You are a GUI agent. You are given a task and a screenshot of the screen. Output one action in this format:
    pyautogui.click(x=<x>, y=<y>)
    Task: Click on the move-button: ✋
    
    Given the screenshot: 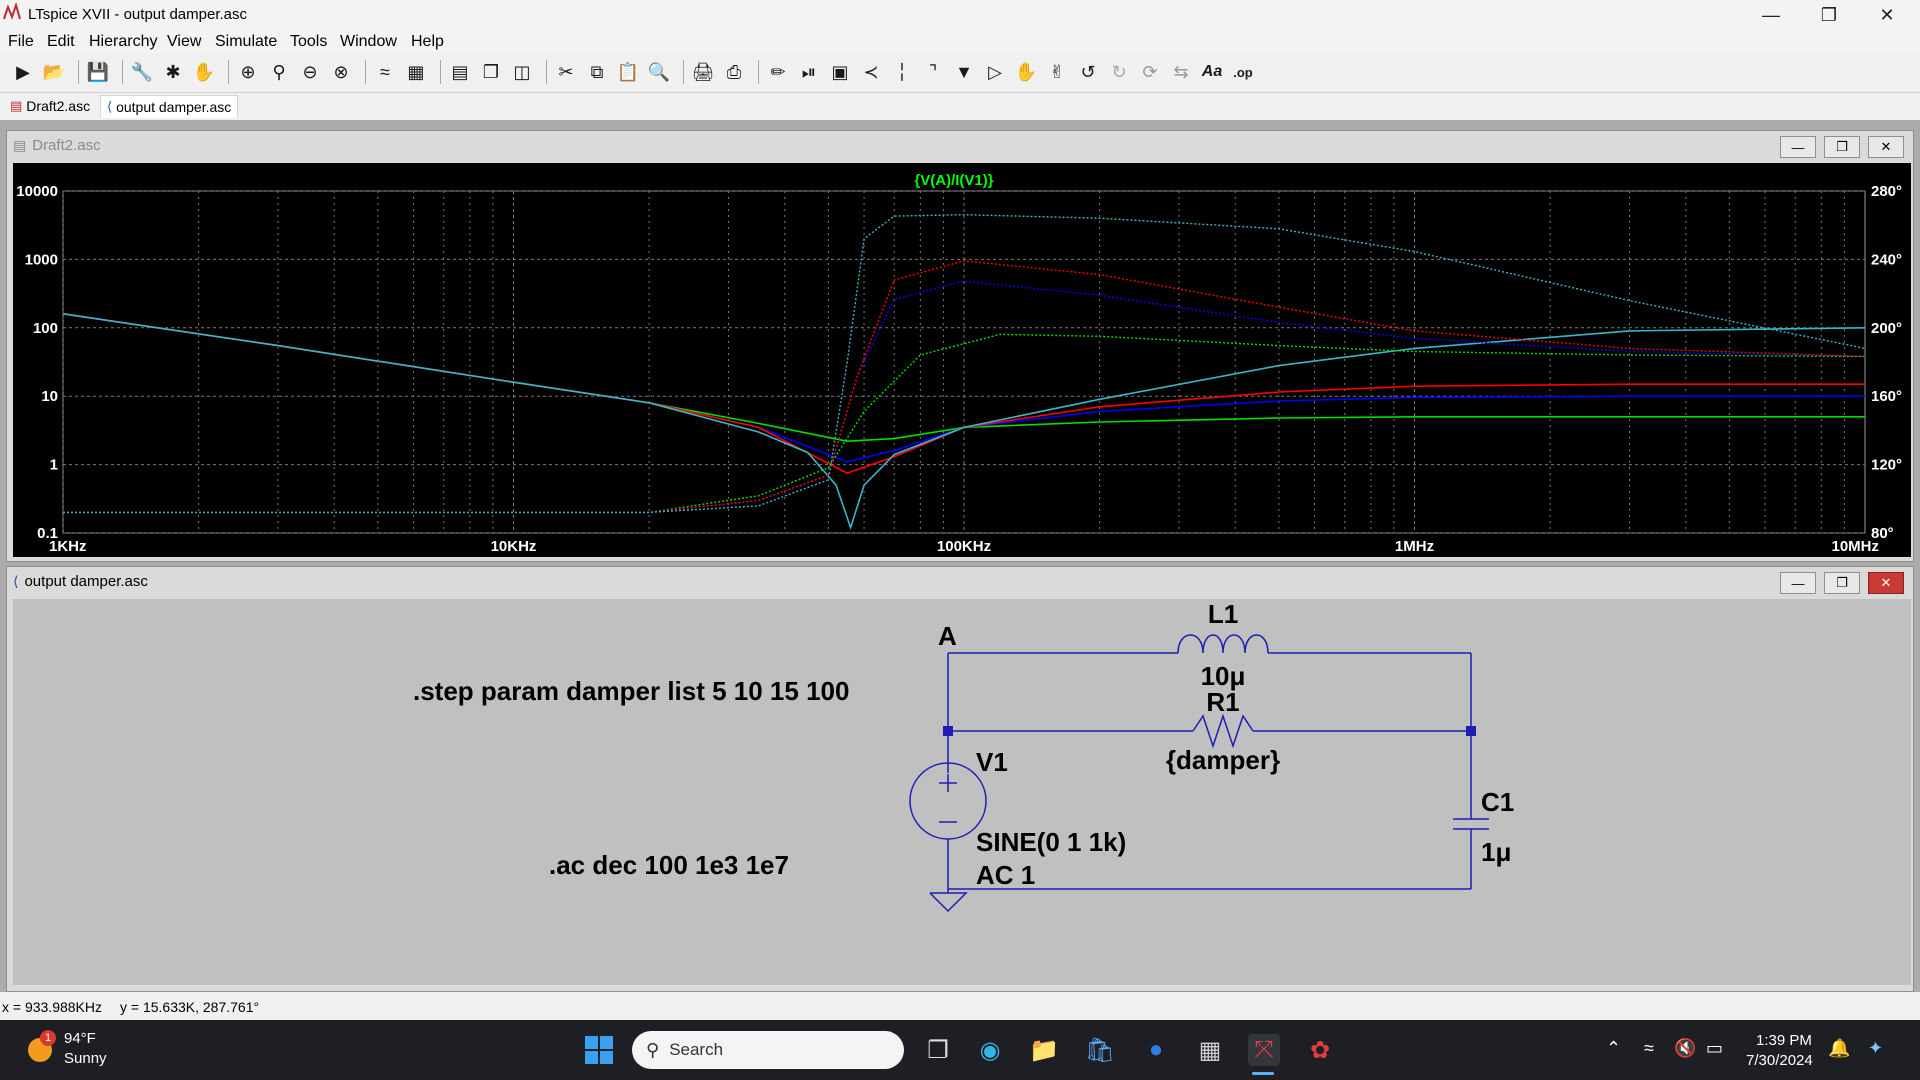 What is the action you would take?
    pyautogui.click(x=1026, y=72)
    